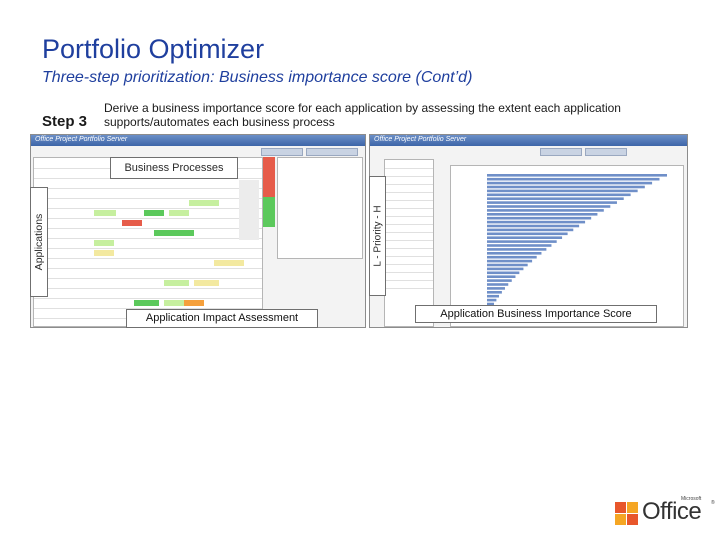  I want to click on score-bar-chart, so click(577, 247).